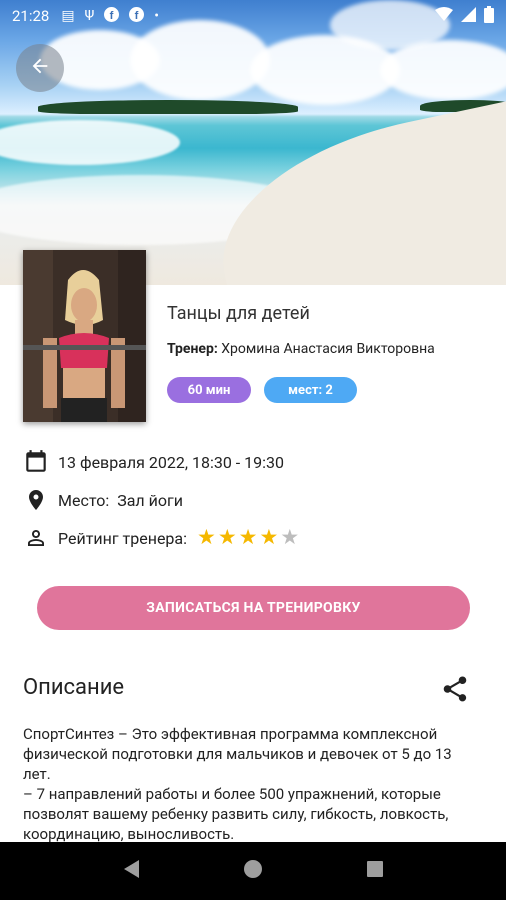  I want to click on trainer-photo, so click(84, 336).